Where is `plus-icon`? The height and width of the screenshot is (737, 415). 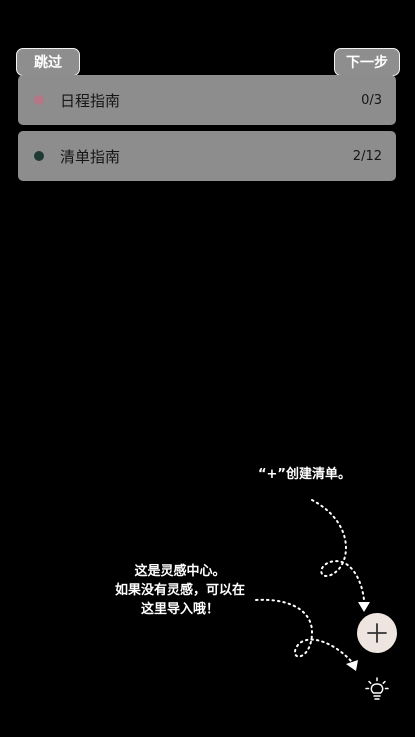 plus-icon is located at coordinates (377, 633).